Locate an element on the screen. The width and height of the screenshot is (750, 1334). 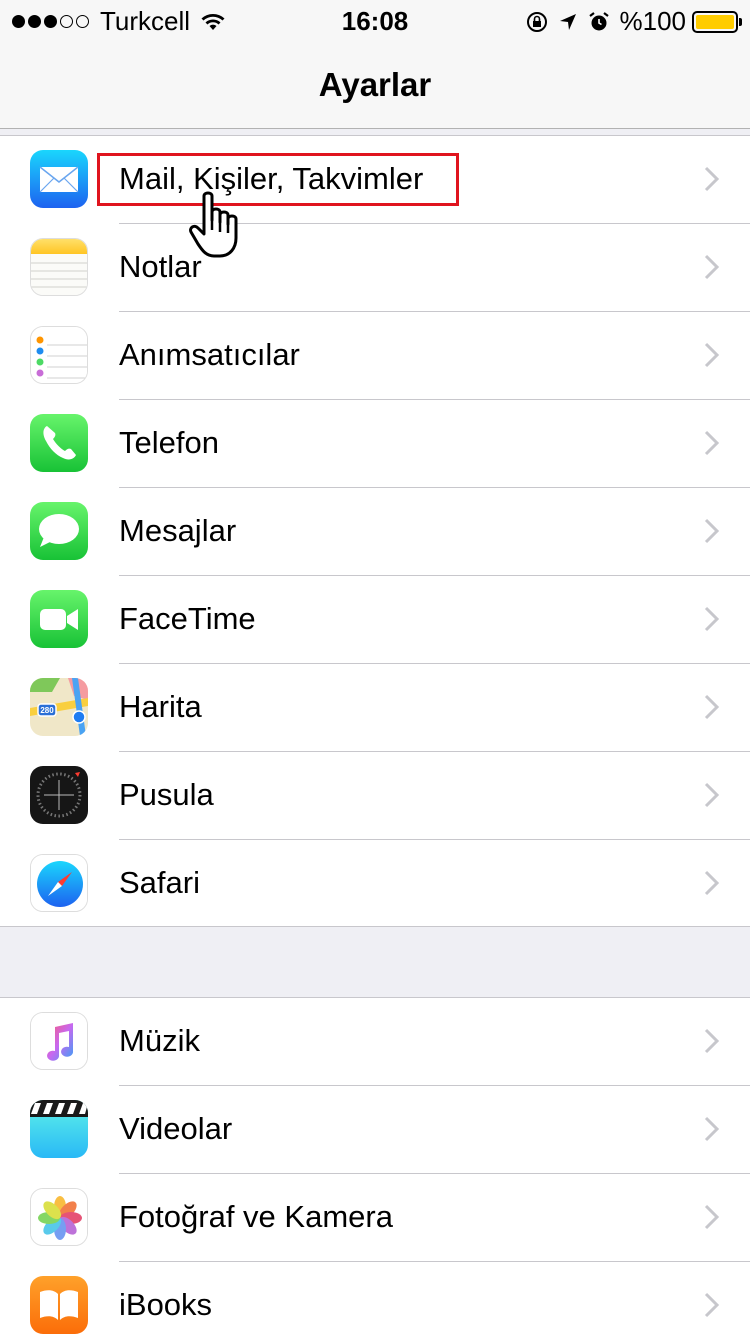
music-icon is located at coordinates (59, 1041).